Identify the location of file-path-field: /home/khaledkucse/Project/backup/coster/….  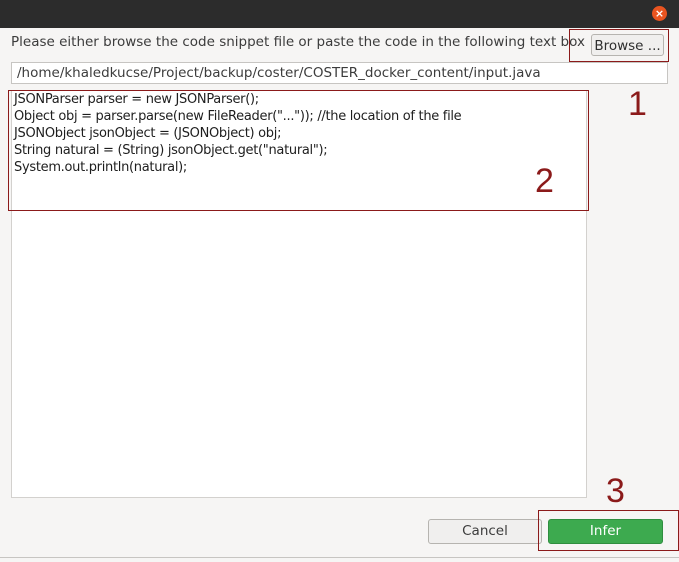
(339, 73).